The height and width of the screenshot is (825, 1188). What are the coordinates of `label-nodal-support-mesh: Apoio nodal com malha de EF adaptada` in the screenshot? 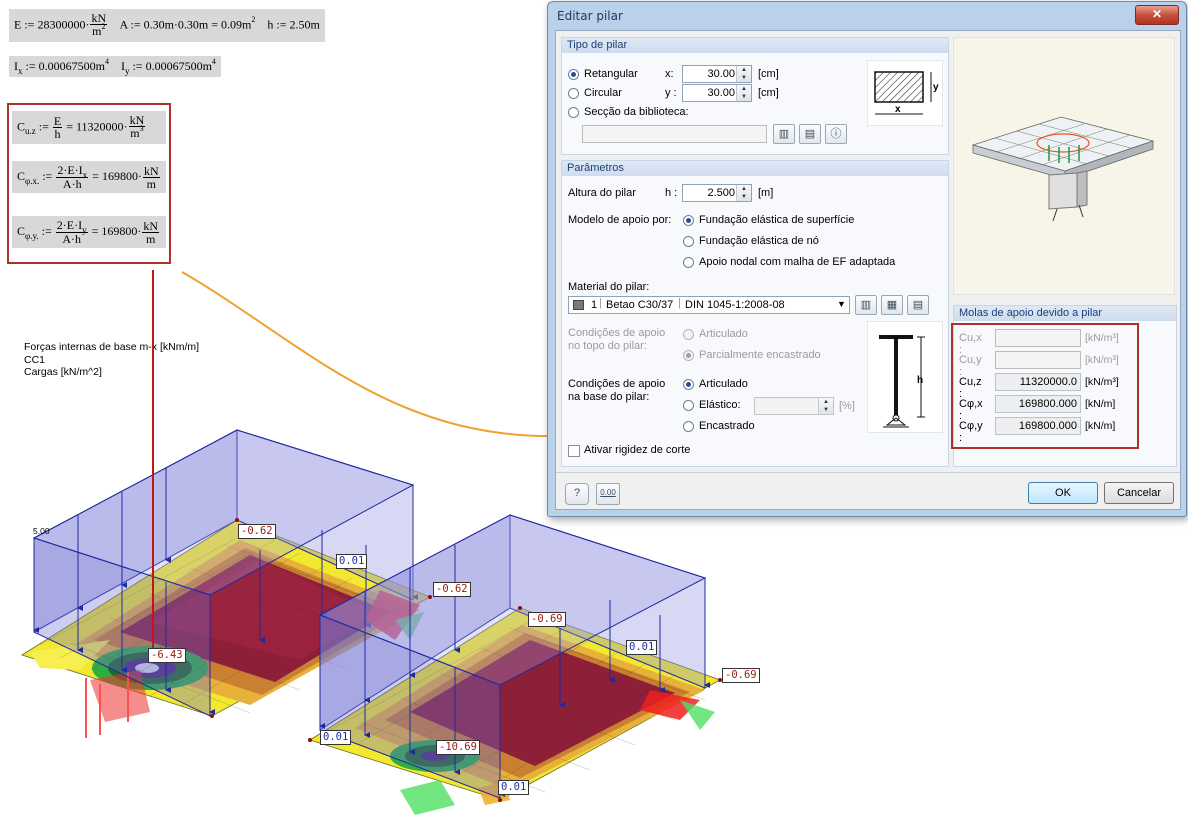 It's located at (797, 262).